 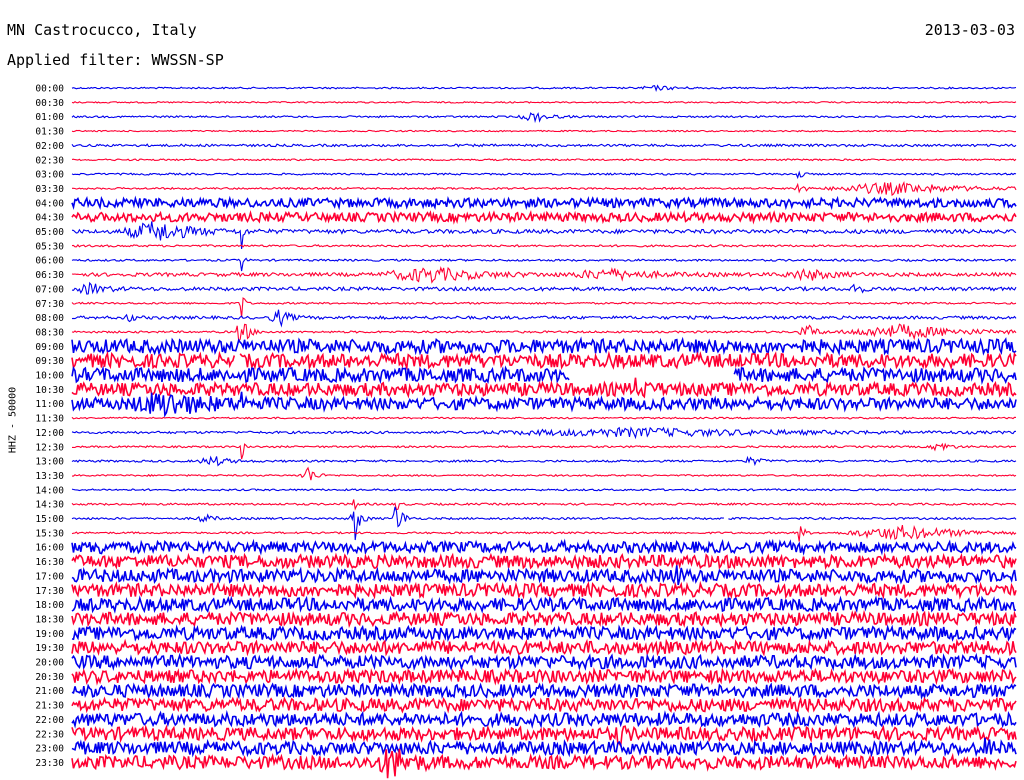 I want to click on row-time-label: 02:30, so click(x=49, y=160).